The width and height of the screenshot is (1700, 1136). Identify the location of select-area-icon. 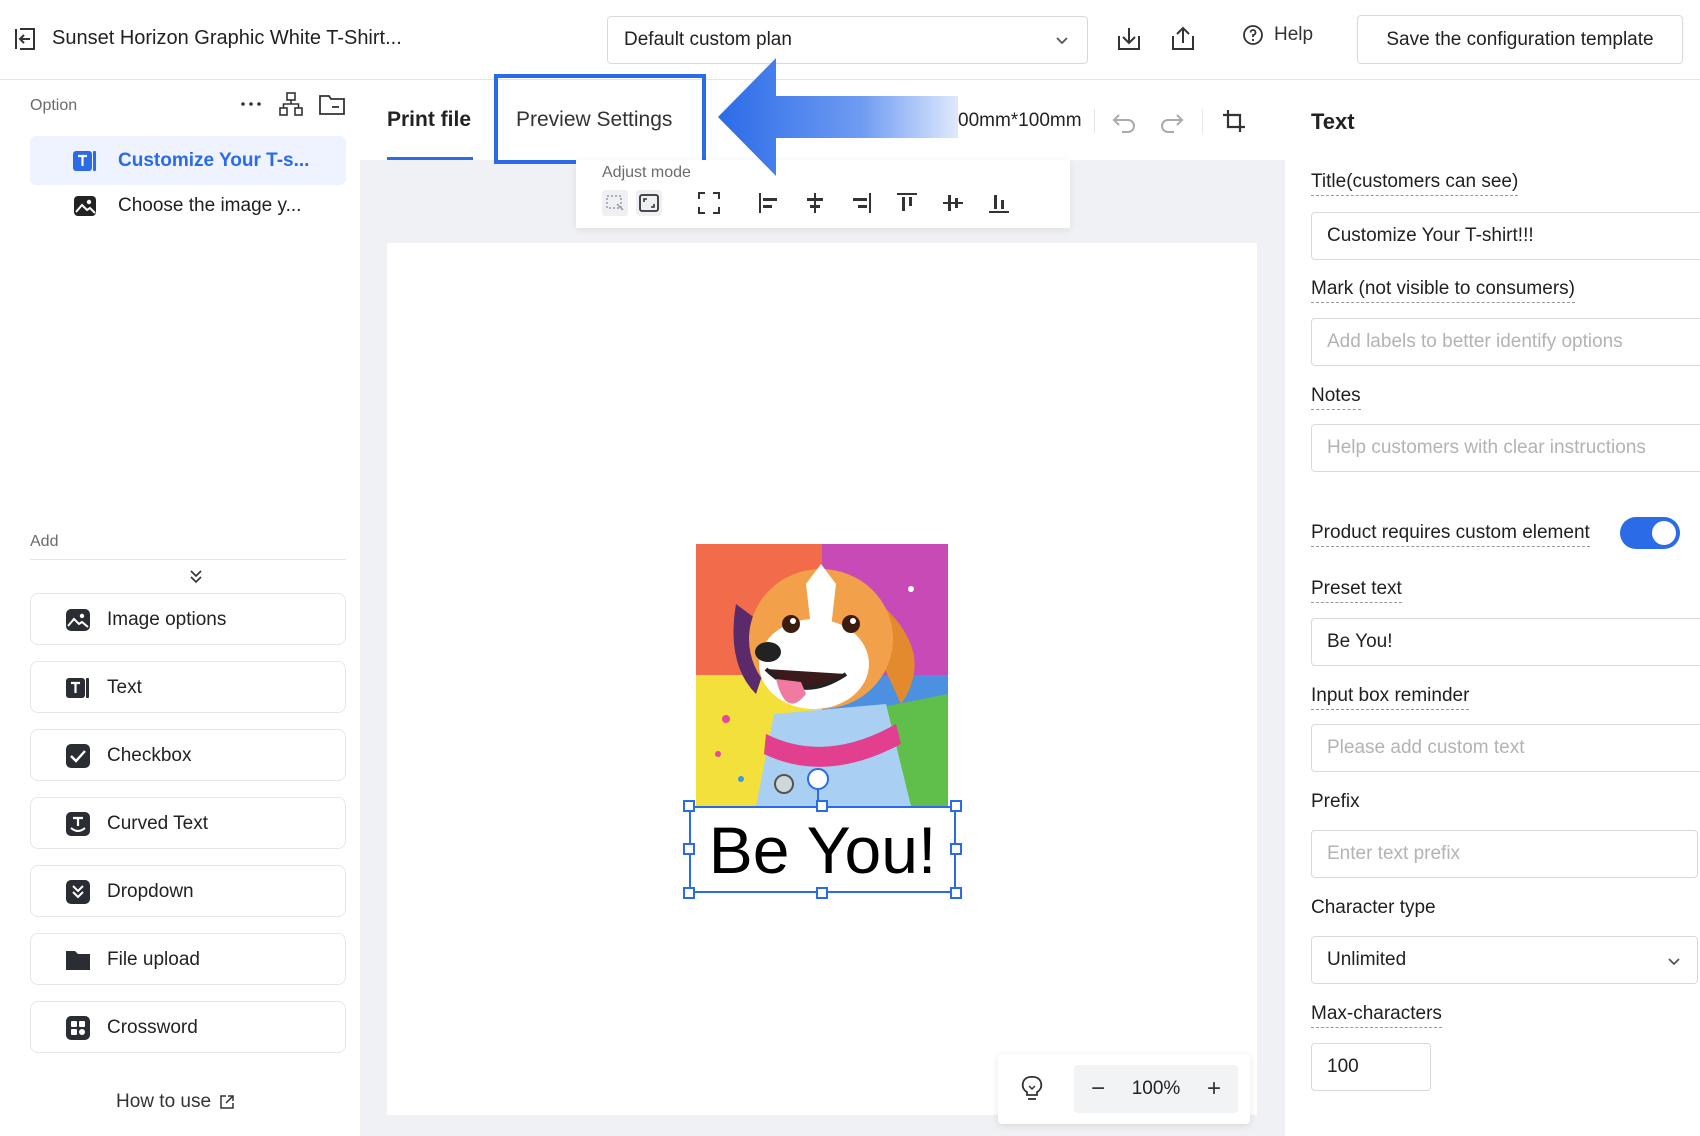
(615, 203).